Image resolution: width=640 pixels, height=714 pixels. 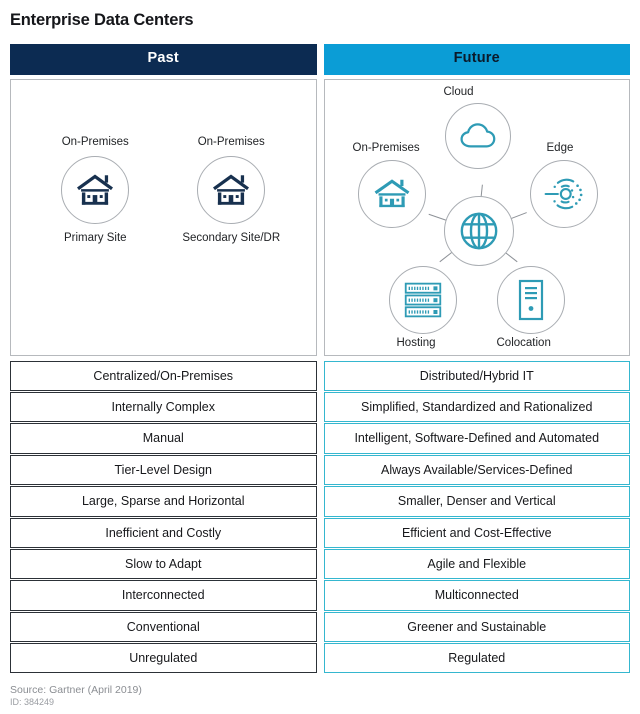 What do you see at coordinates (102, 20) in the screenshot?
I see `page-title: Enterprise Data Centers` at bounding box center [102, 20].